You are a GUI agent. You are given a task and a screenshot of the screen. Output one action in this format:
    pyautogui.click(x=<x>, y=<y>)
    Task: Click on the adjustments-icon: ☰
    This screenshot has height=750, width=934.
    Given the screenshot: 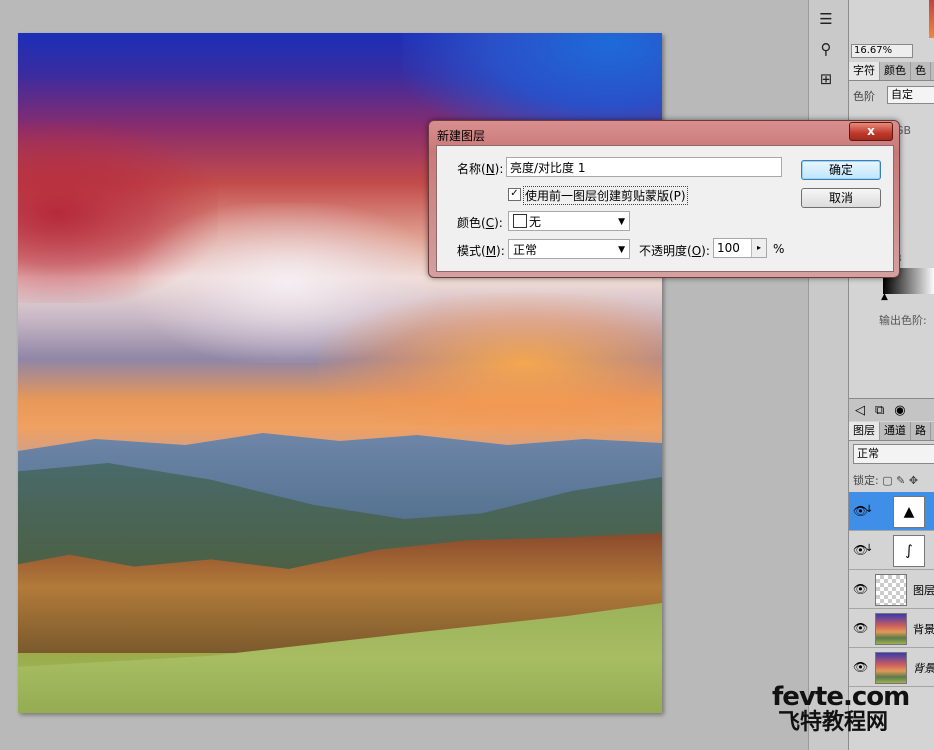 What is the action you would take?
    pyautogui.click(x=826, y=19)
    